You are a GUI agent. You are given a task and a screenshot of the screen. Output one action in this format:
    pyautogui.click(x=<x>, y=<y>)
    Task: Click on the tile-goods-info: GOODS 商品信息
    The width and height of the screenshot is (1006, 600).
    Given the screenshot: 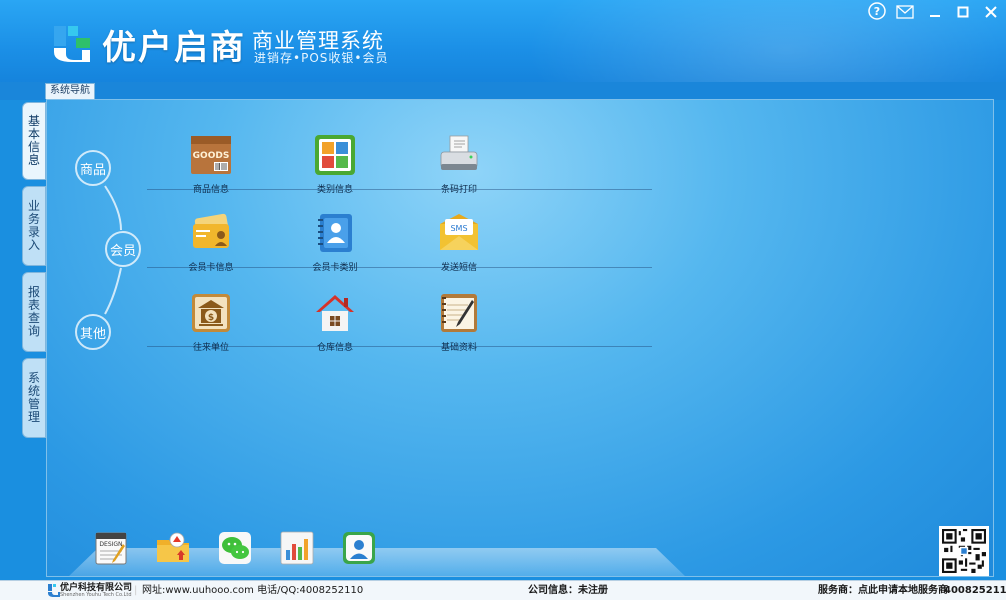 What is the action you would take?
    pyautogui.click(x=211, y=164)
    